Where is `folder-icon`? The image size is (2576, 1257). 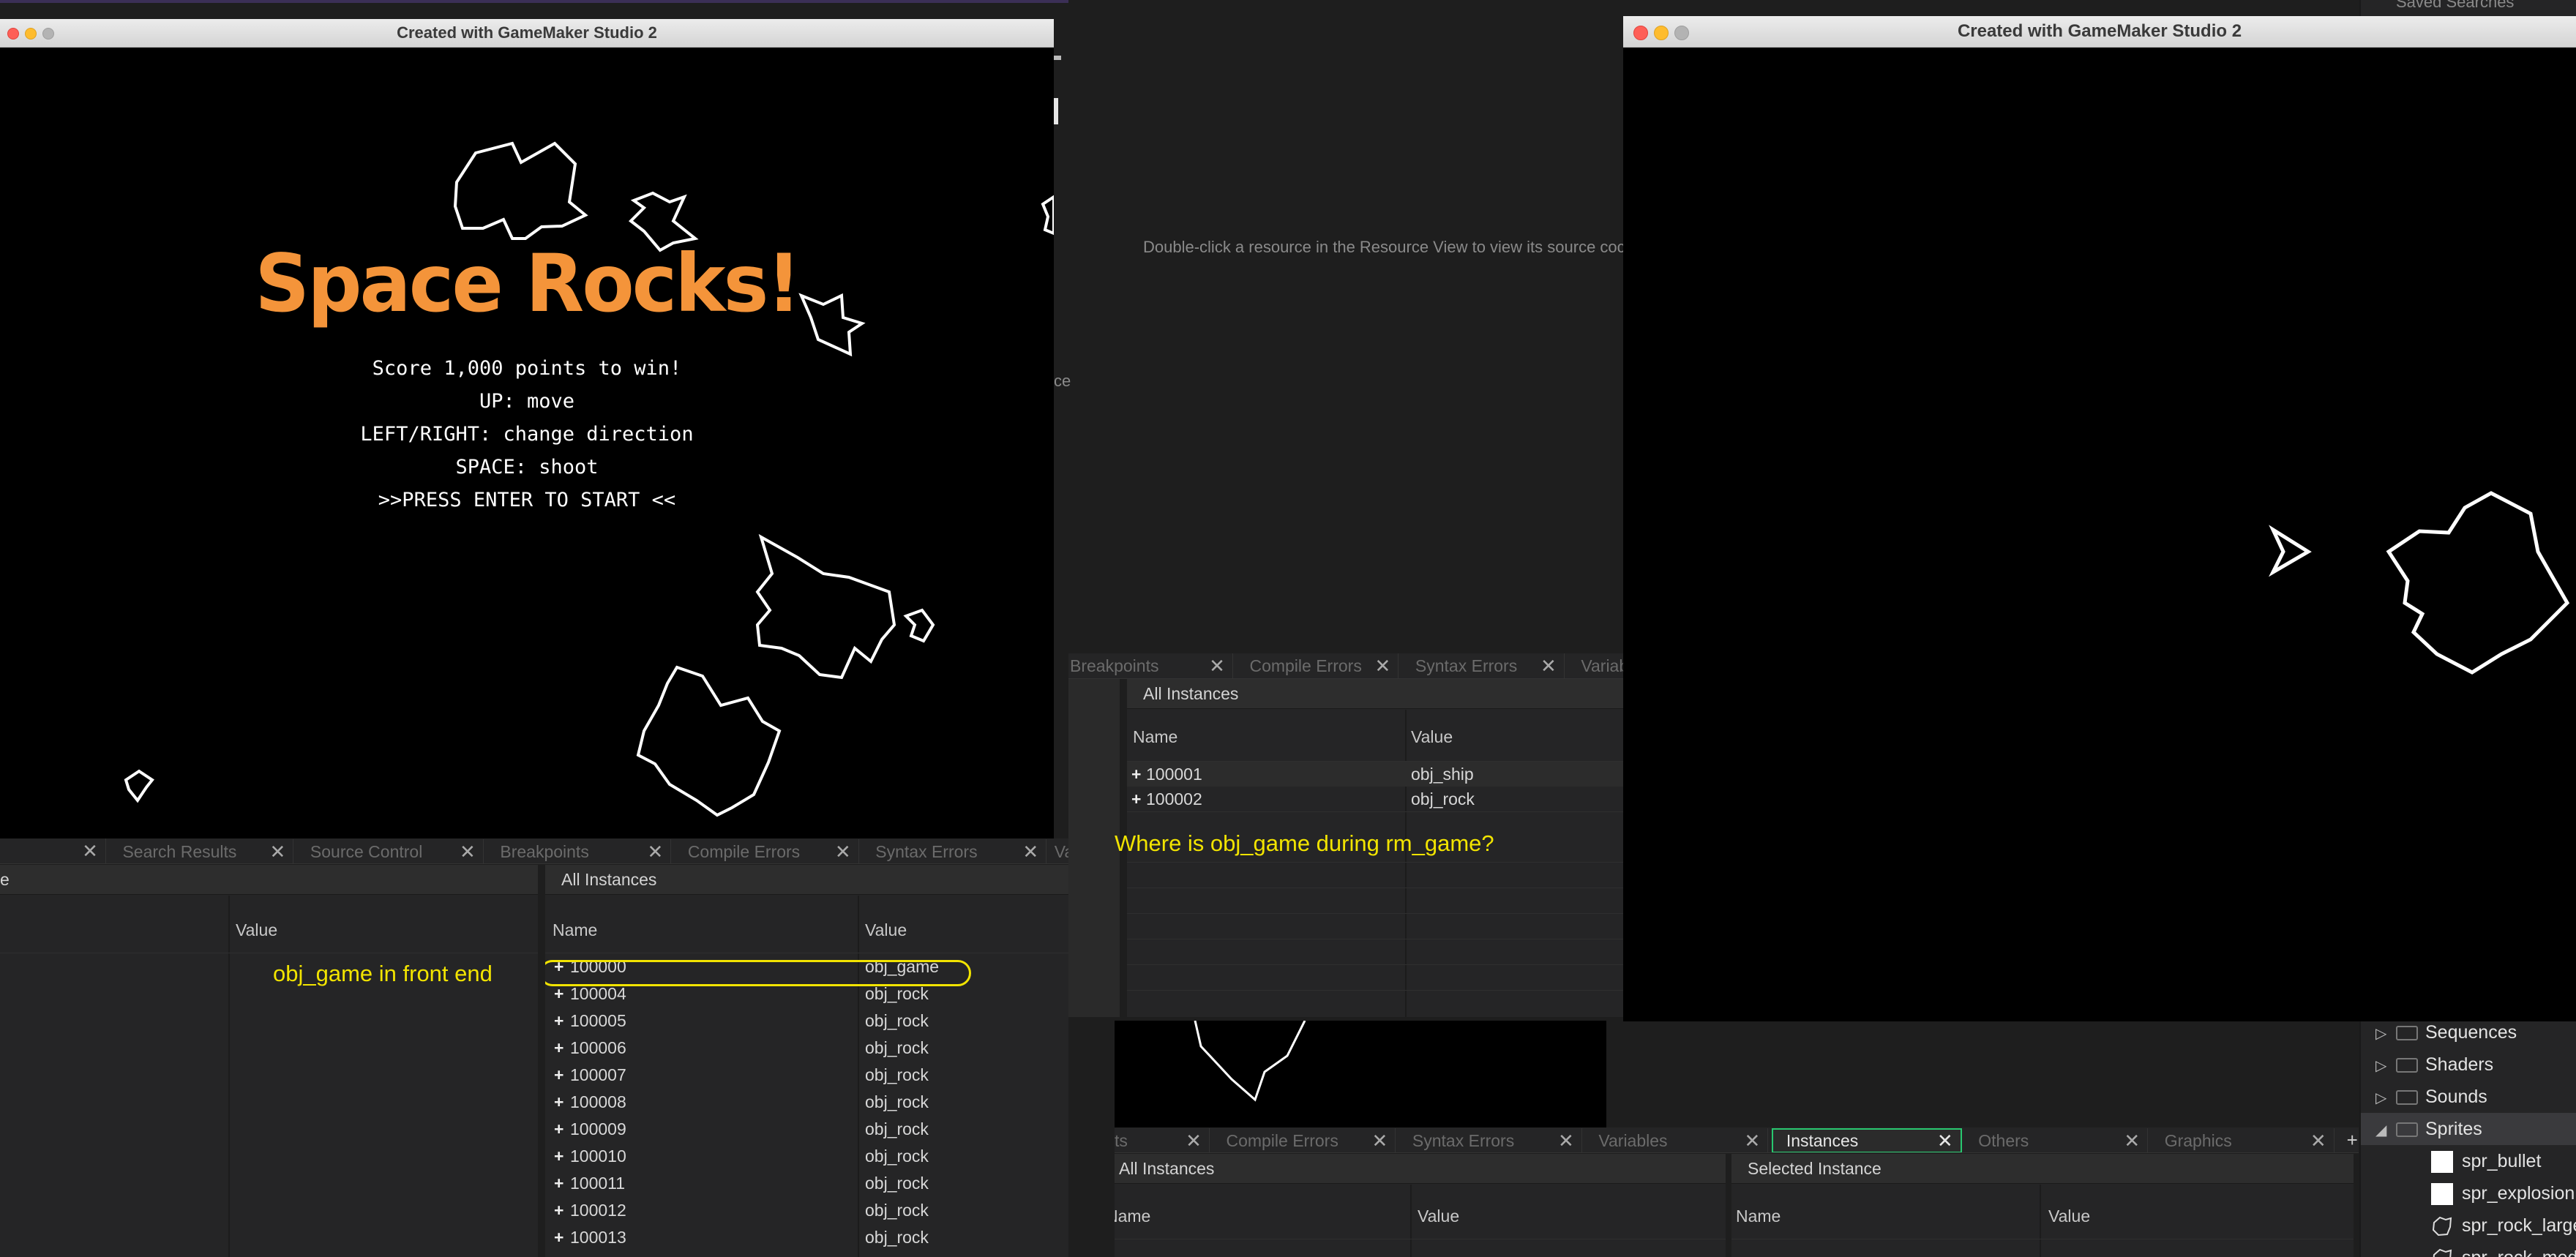 folder-icon is located at coordinates (2407, 1065).